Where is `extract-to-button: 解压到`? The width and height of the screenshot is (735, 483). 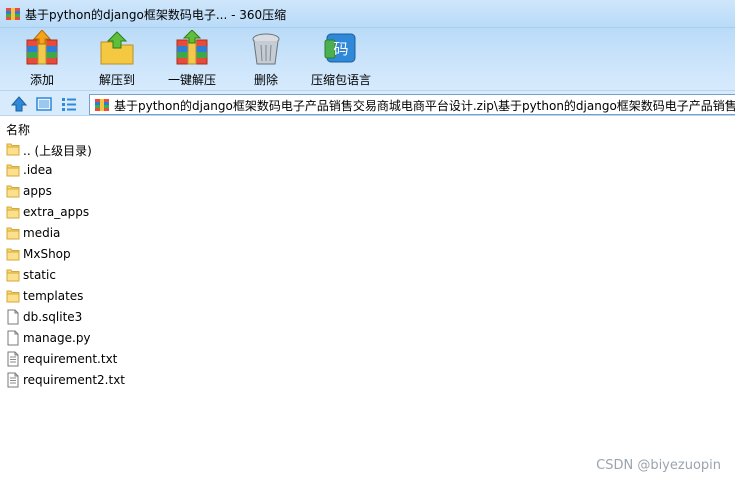 extract-to-button: 解压到 is located at coordinates (117, 59).